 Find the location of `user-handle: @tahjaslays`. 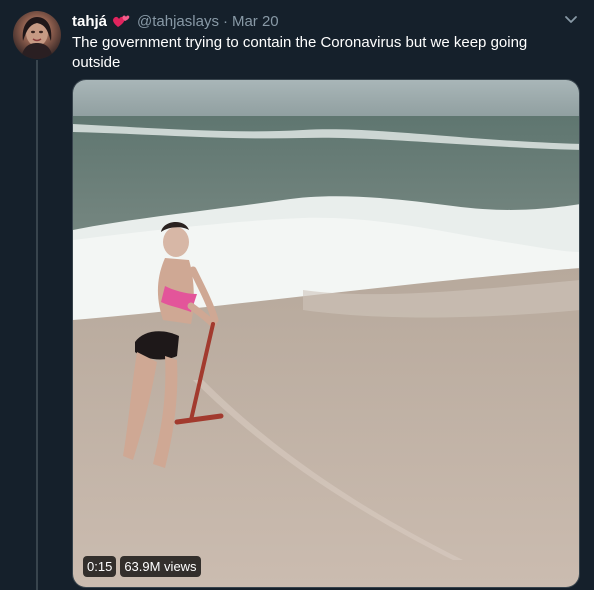

user-handle: @tahjaslays is located at coordinates (178, 21).